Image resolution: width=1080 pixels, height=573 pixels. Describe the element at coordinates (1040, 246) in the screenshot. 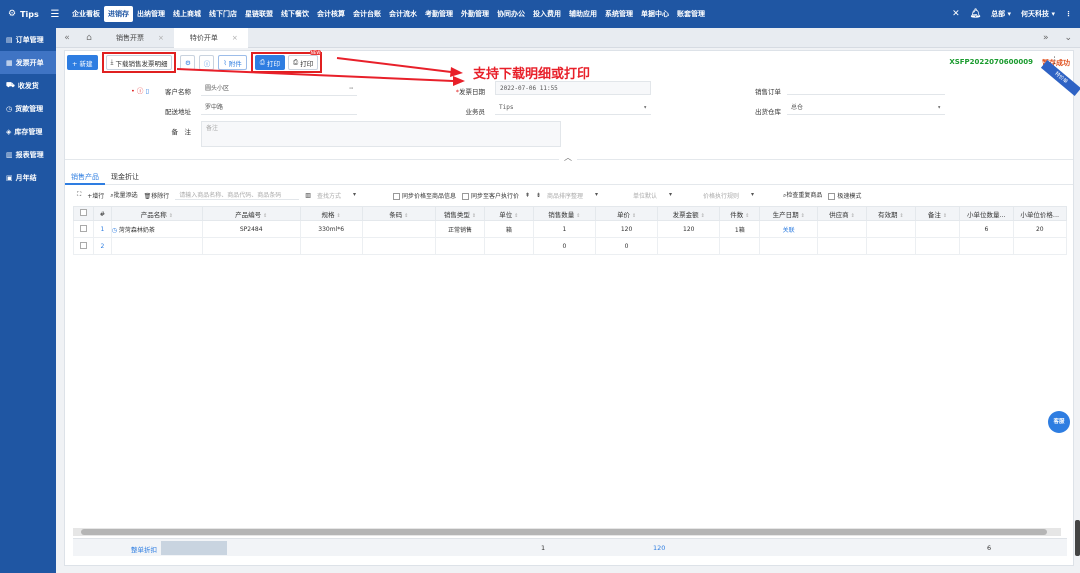

I see `cell-small-price` at that location.